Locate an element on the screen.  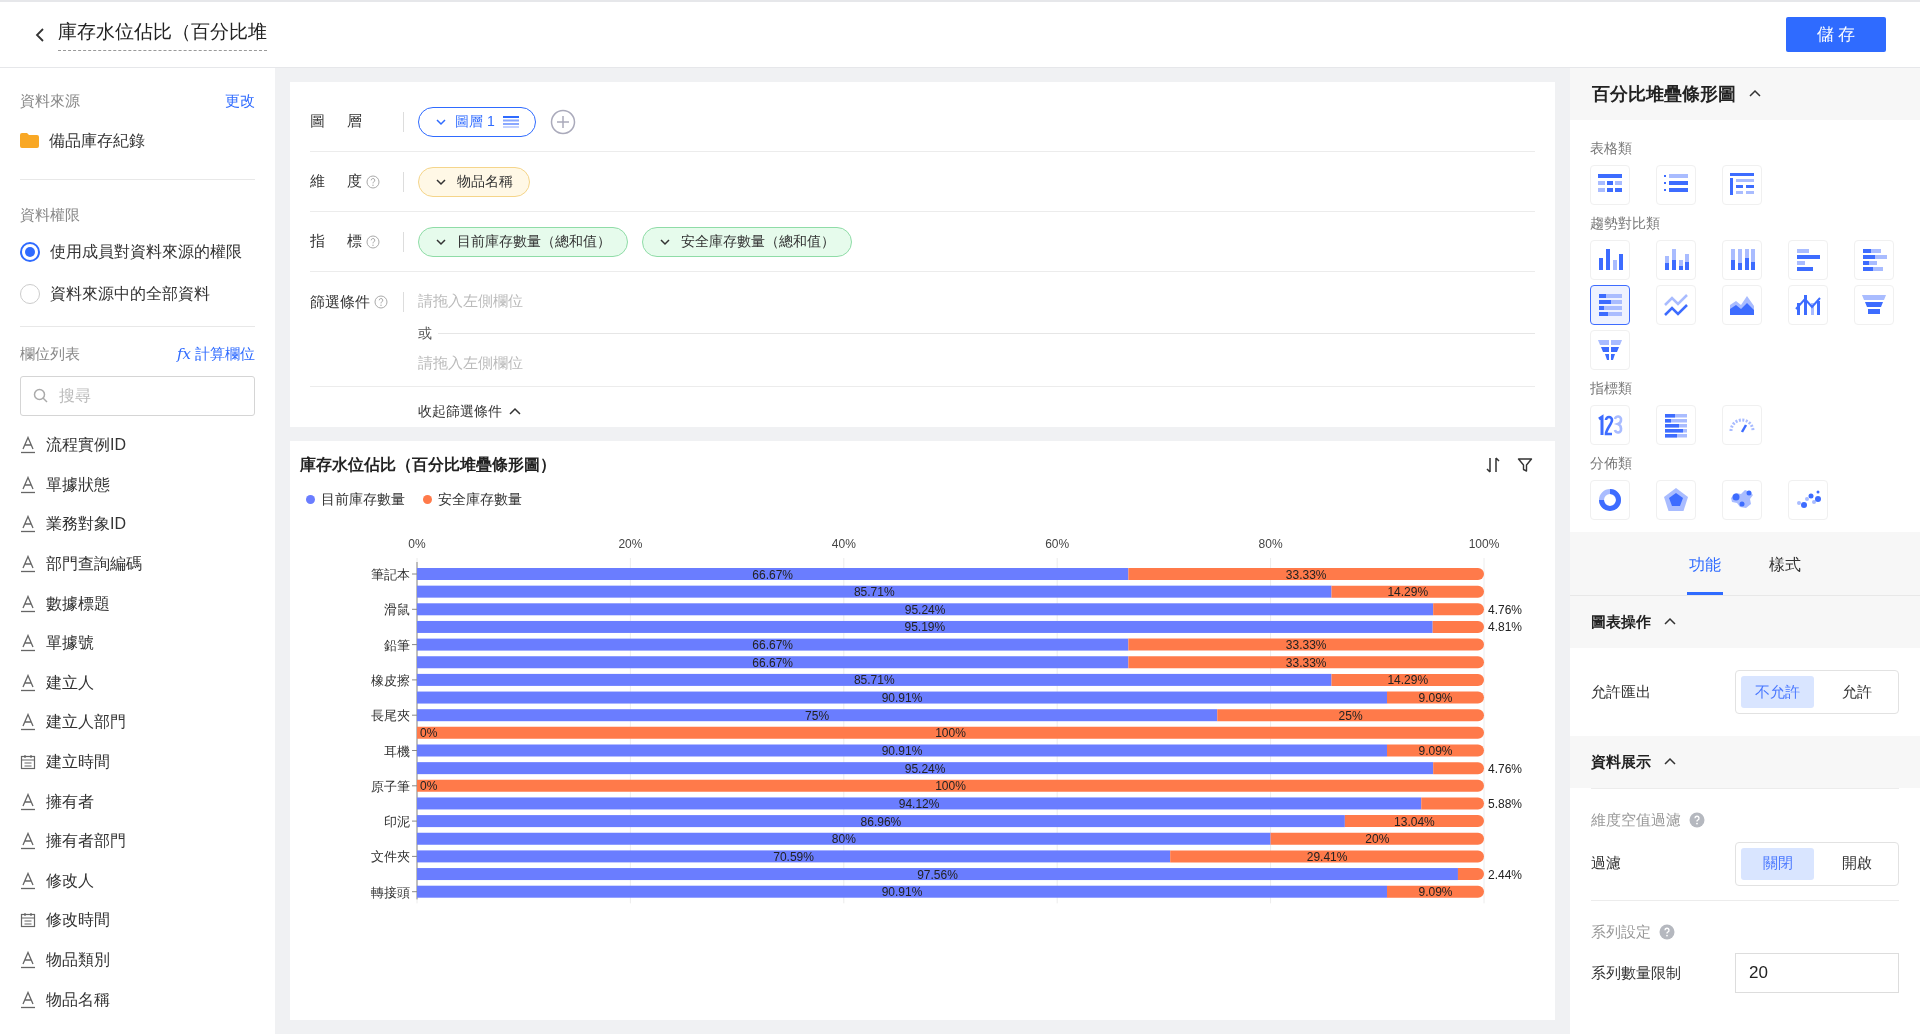
setting-heading: 系列設定 is located at coordinates (1621, 931).